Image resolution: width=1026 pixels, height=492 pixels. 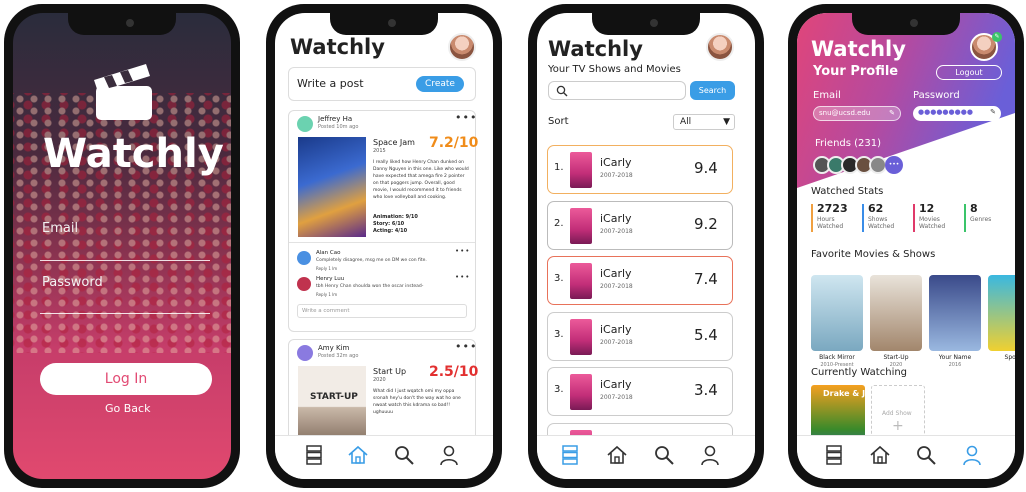 I want to click on email-field, so click(x=125, y=260).